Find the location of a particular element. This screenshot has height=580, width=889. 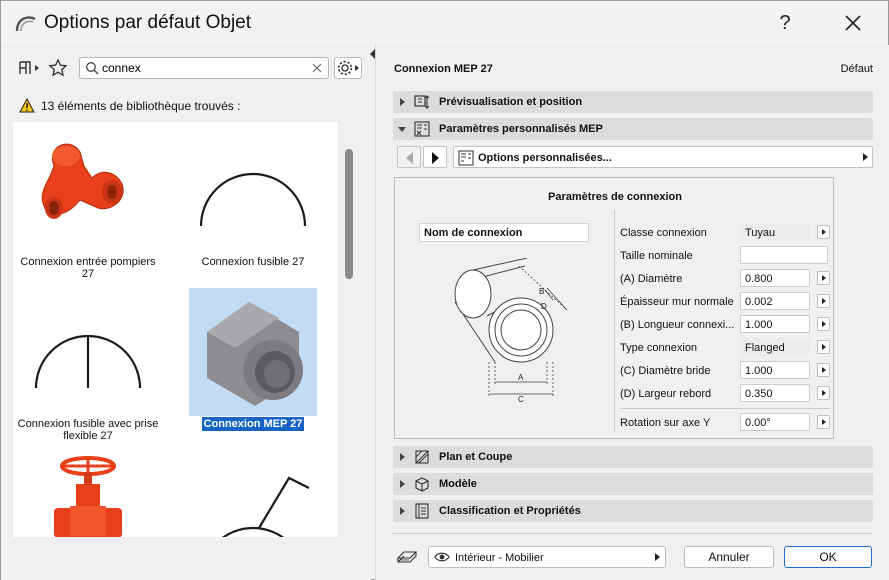

library-item: Connexion fusible 27 is located at coordinates (253, 201).